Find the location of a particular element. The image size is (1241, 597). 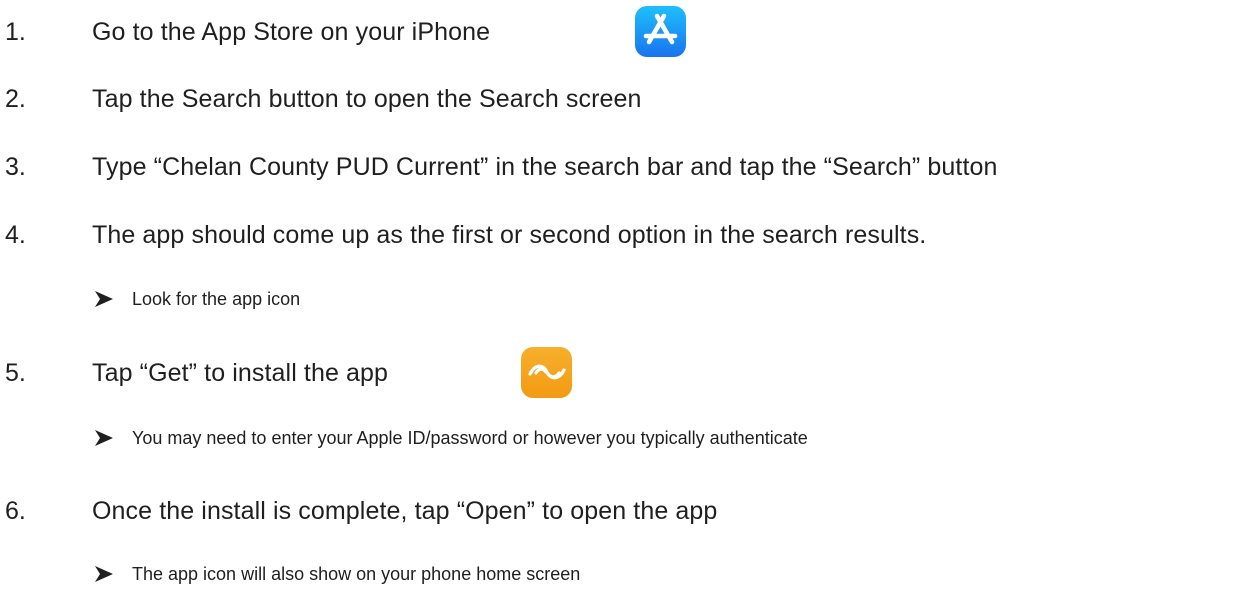

step-text: Go to the App Store on your iPhone is located at coordinates (291, 31).